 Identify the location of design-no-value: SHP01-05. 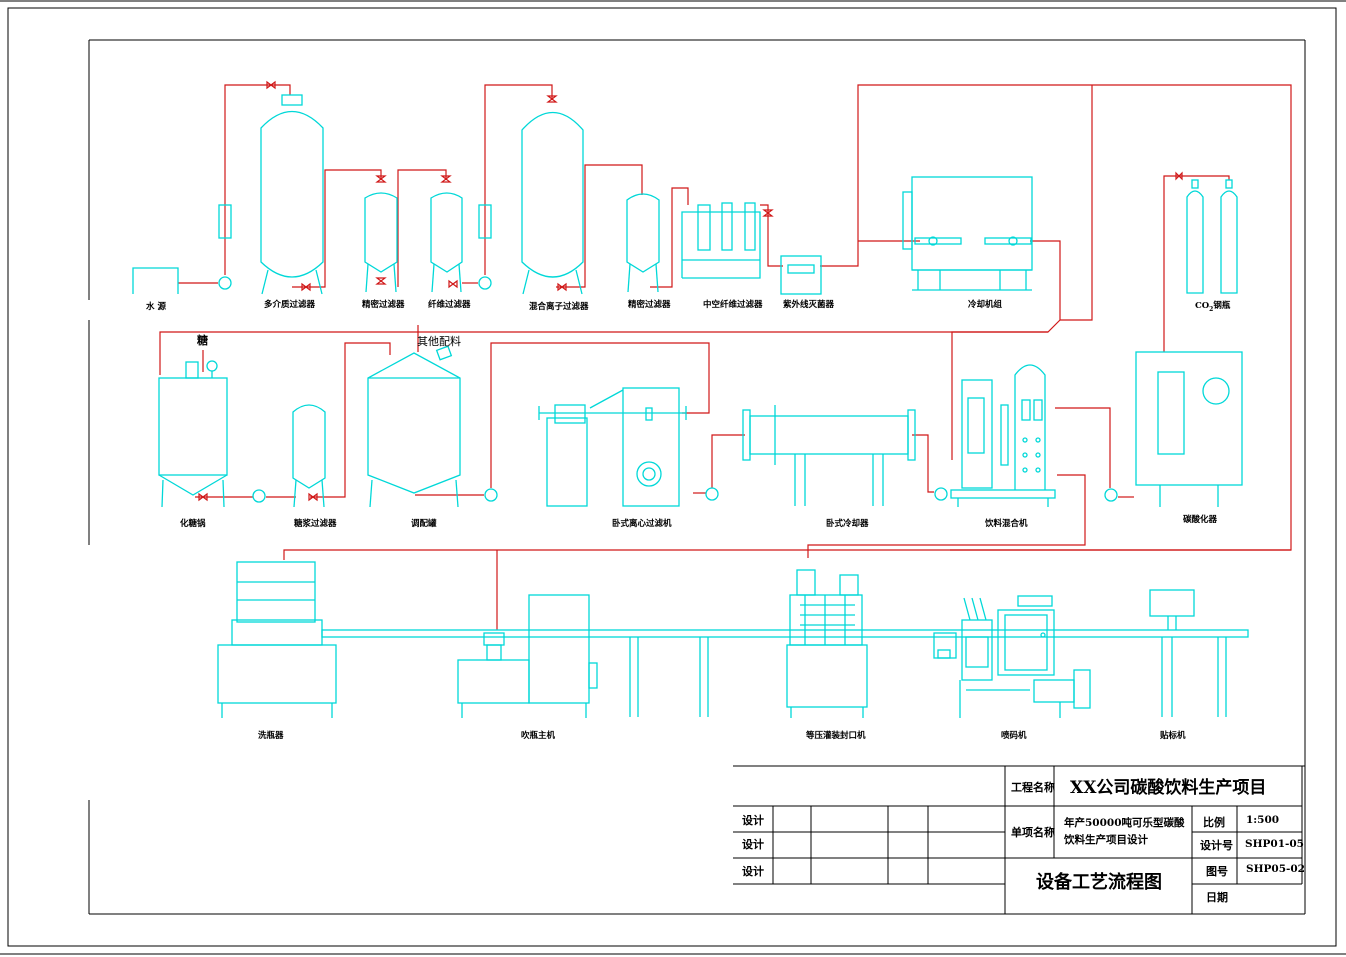
(1274, 844).